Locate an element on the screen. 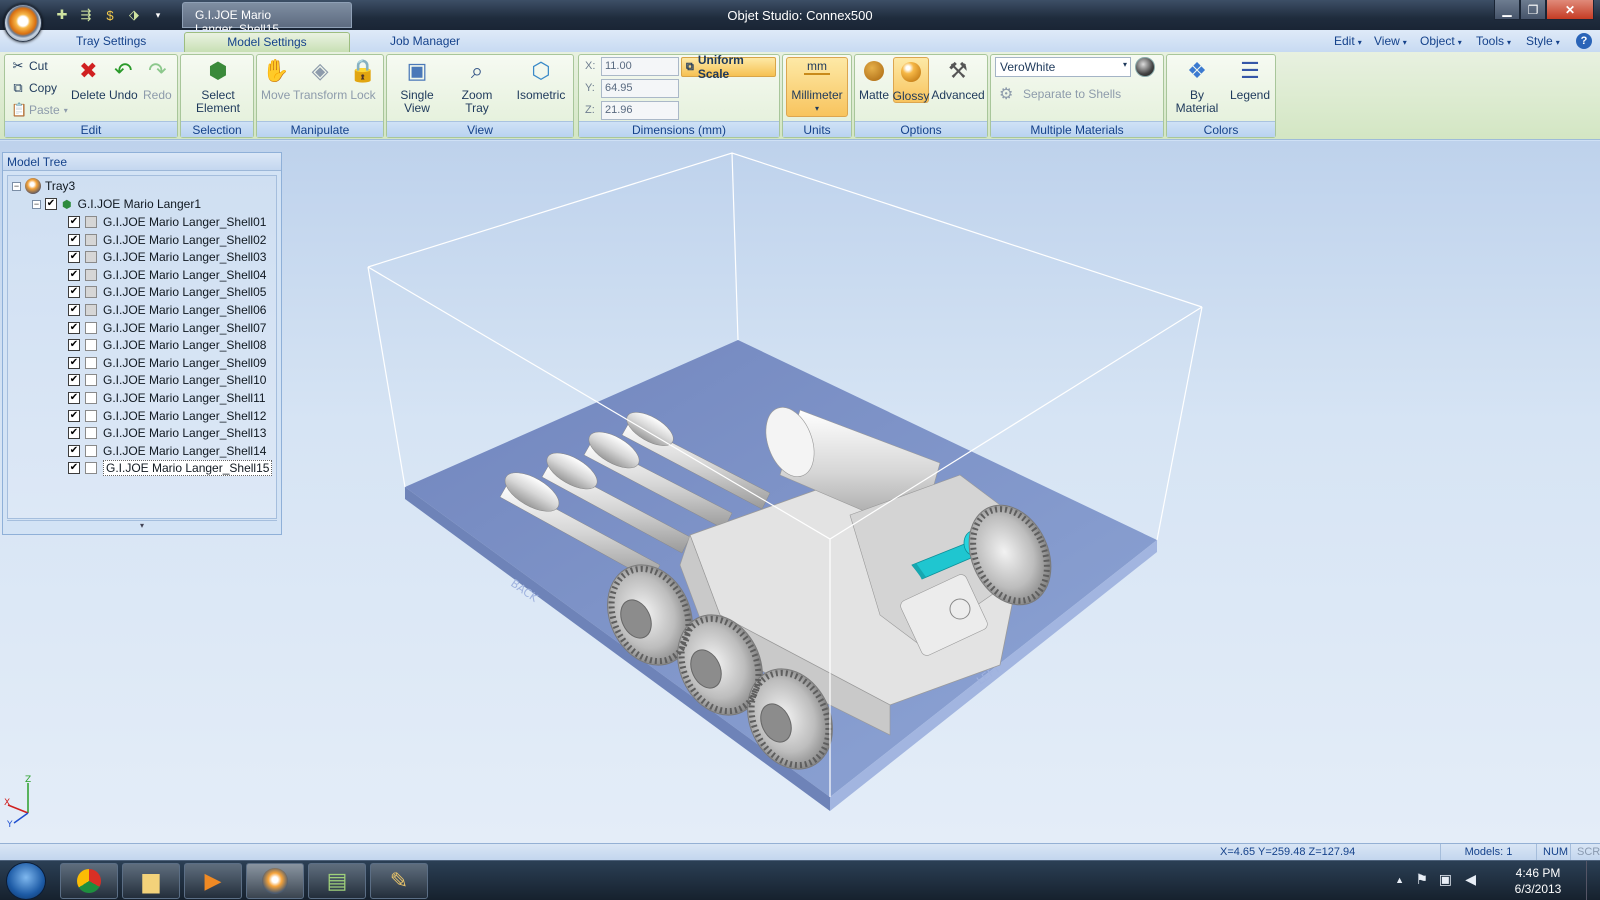  objet-studio-icon is located at coordinates (275, 881).